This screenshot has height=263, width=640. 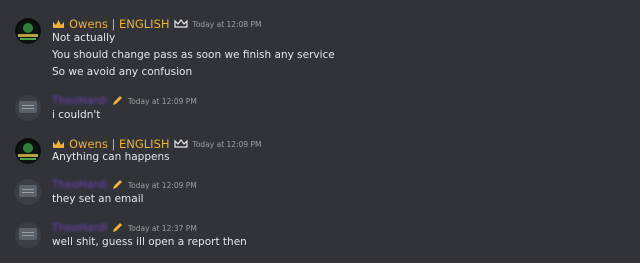 What do you see at coordinates (98, 199) in the screenshot?
I see `message-text: they set an email` at bounding box center [98, 199].